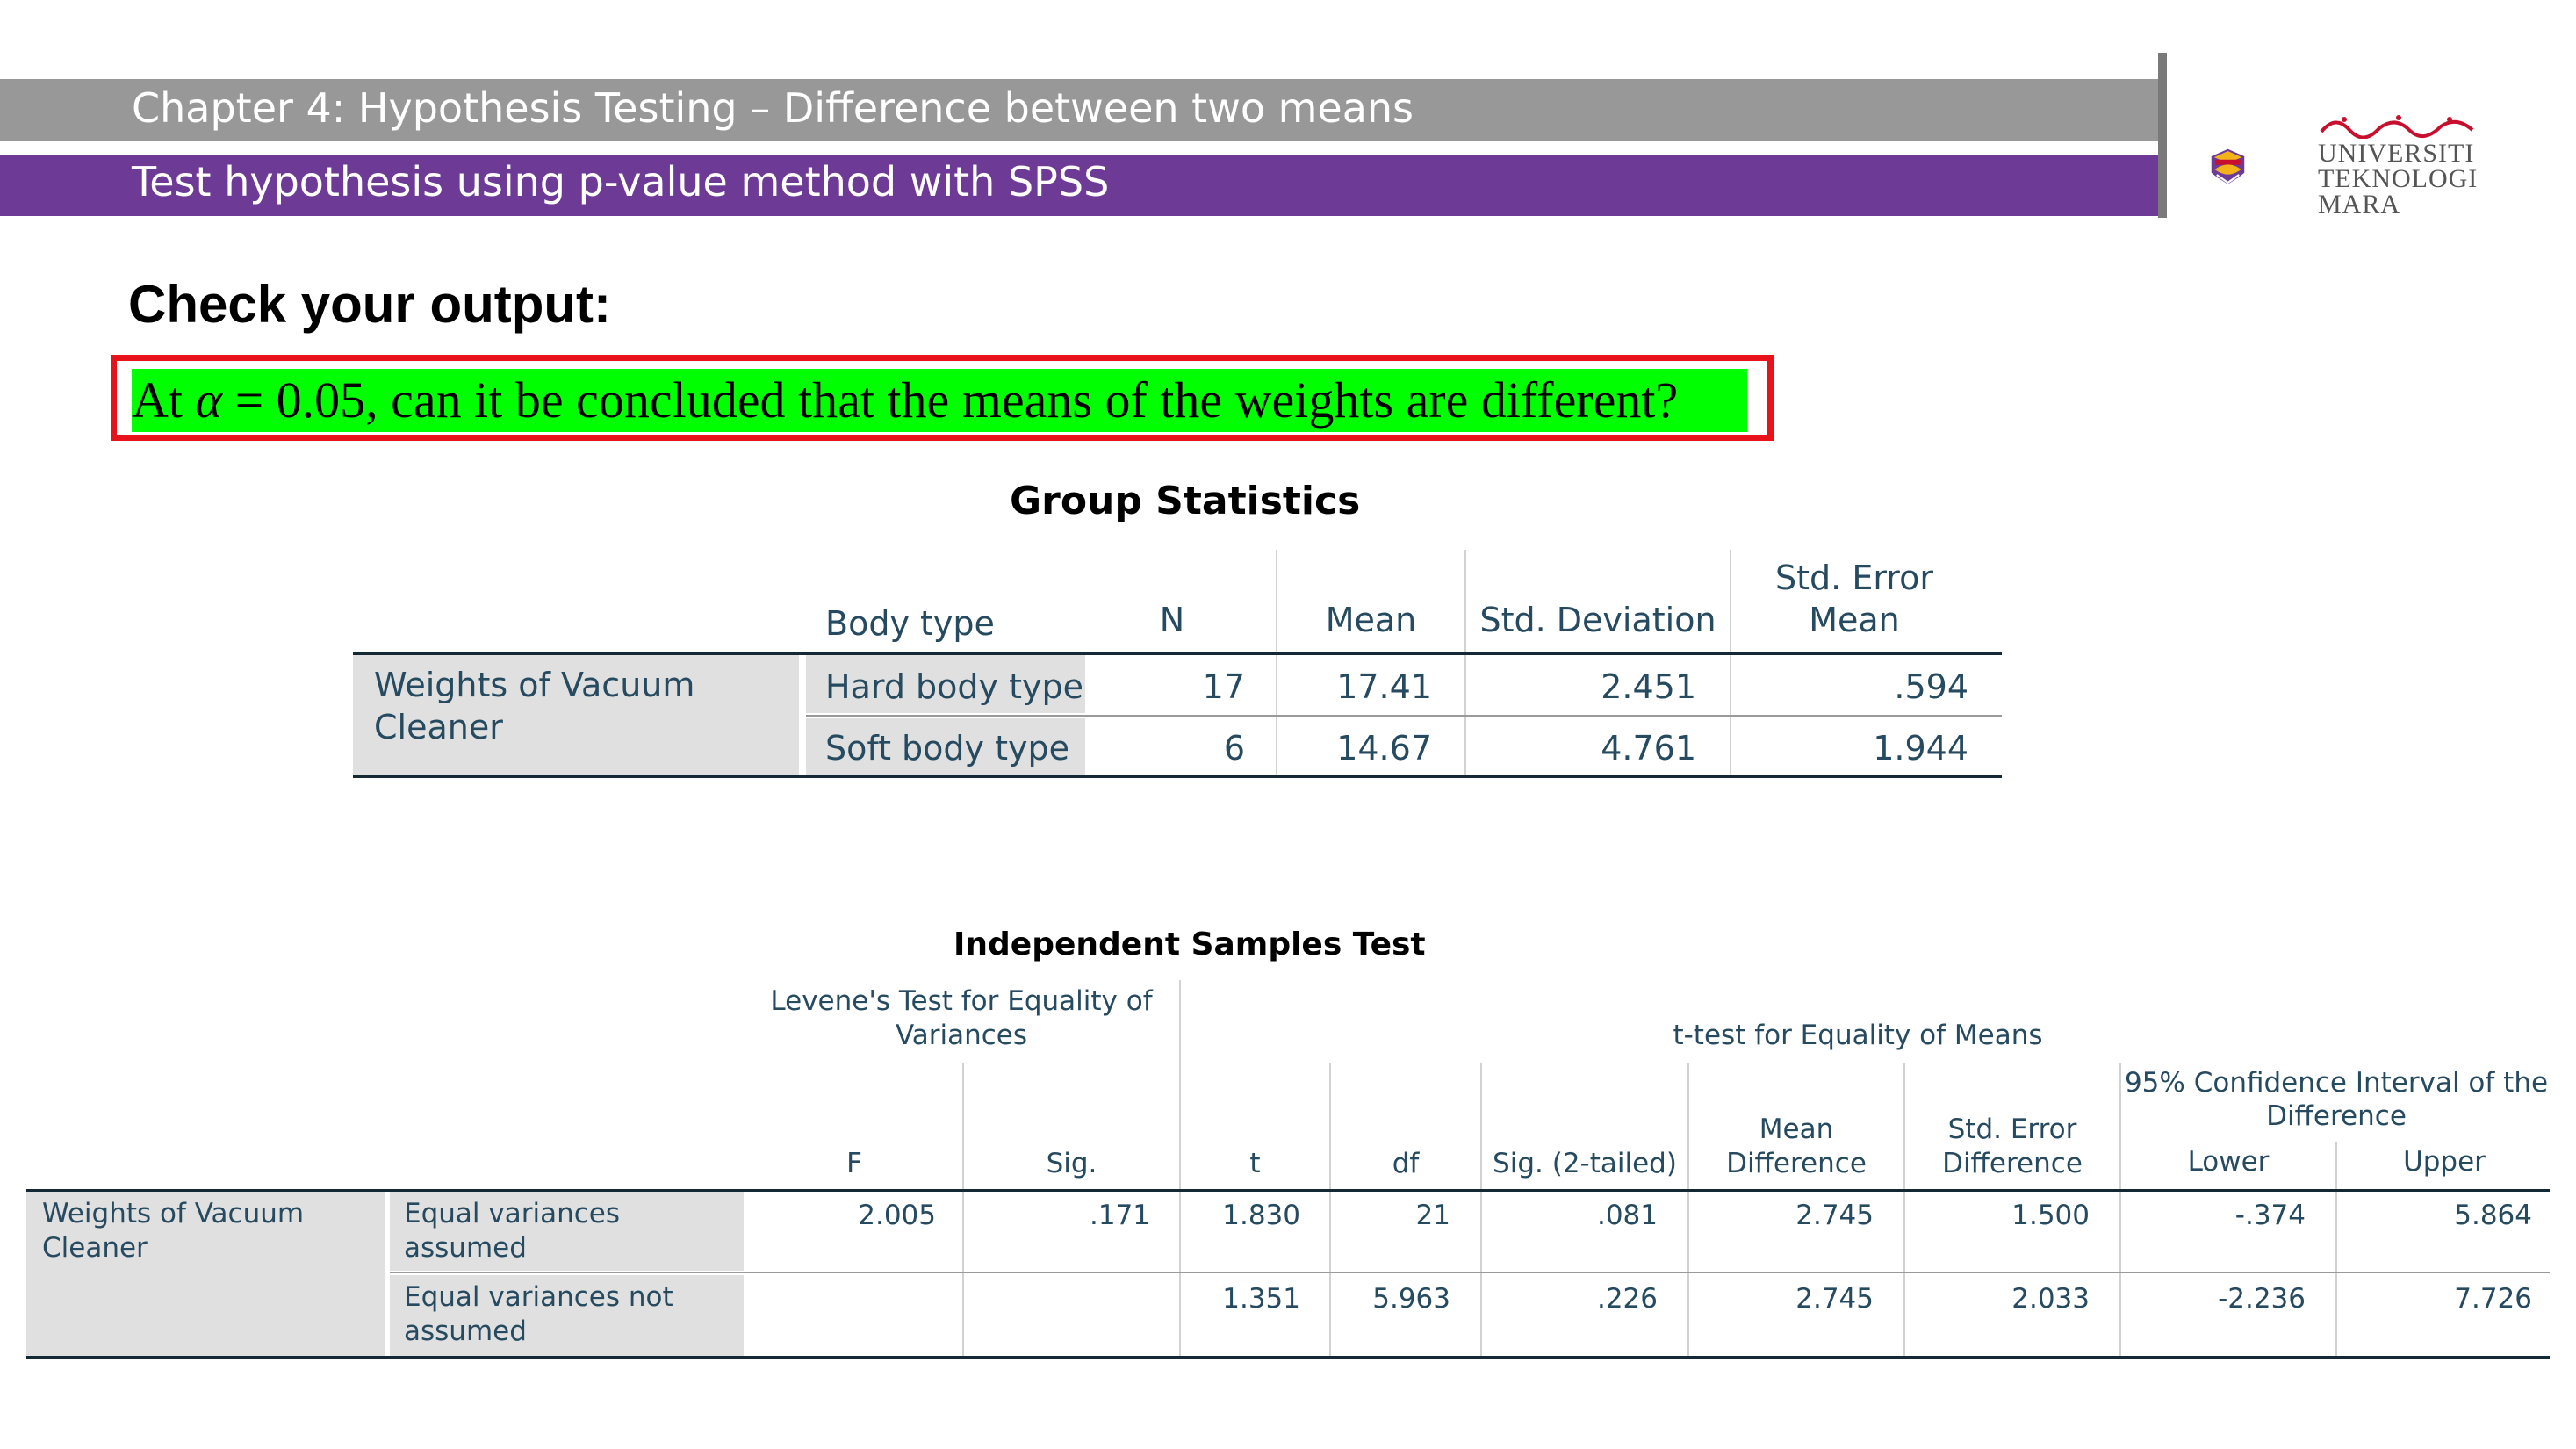  What do you see at coordinates (1406, 1164) in the screenshot?
I see `col-header-df: df` at bounding box center [1406, 1164].